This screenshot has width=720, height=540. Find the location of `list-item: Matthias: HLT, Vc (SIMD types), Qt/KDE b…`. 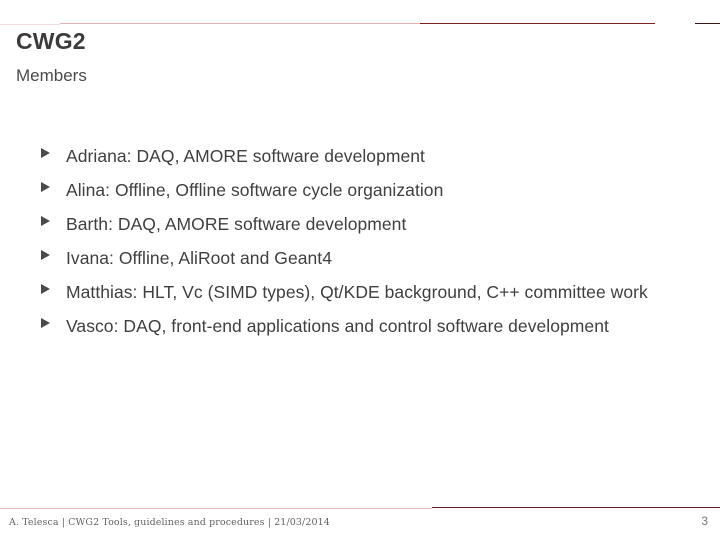

list-item: Matthias: HLT, Vc (SIMD types), Qt/KDE b… is located at coordinates (360, 292).